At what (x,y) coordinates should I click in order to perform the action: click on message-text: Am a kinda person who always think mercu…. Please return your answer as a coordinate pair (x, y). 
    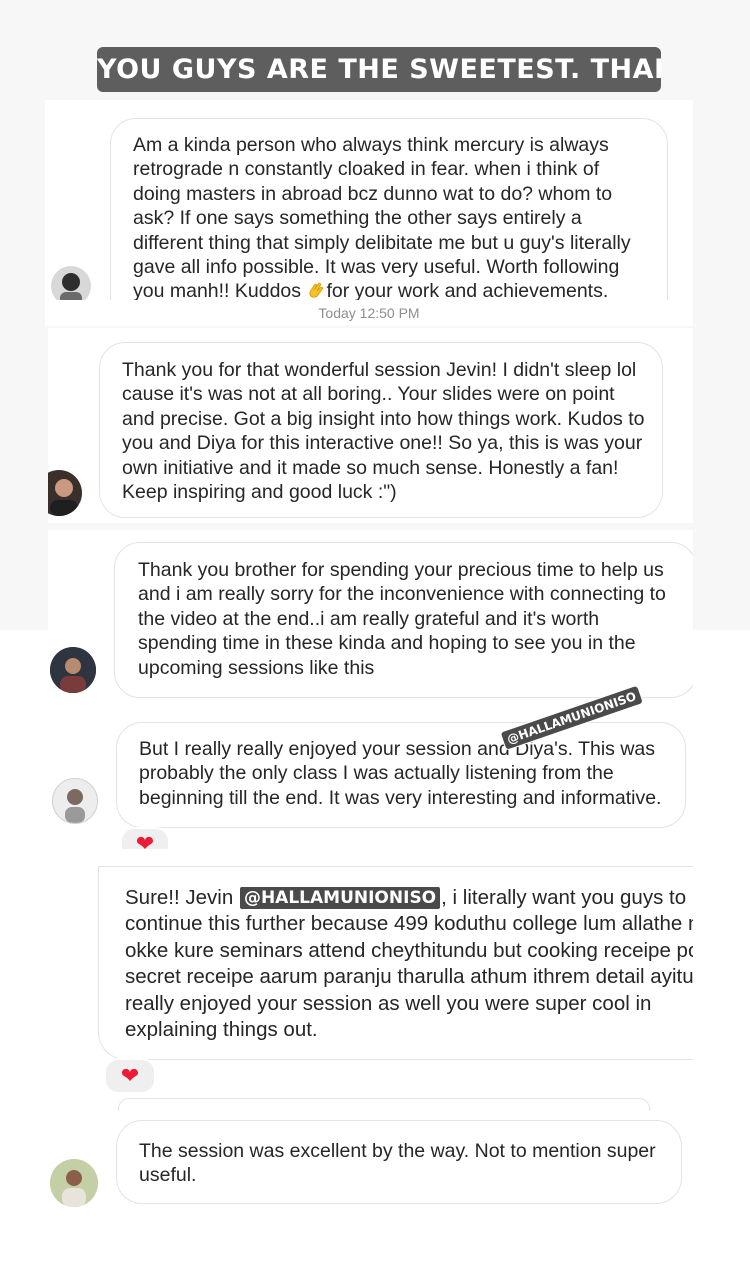
    Looking at the image, I should click on (382, 217).